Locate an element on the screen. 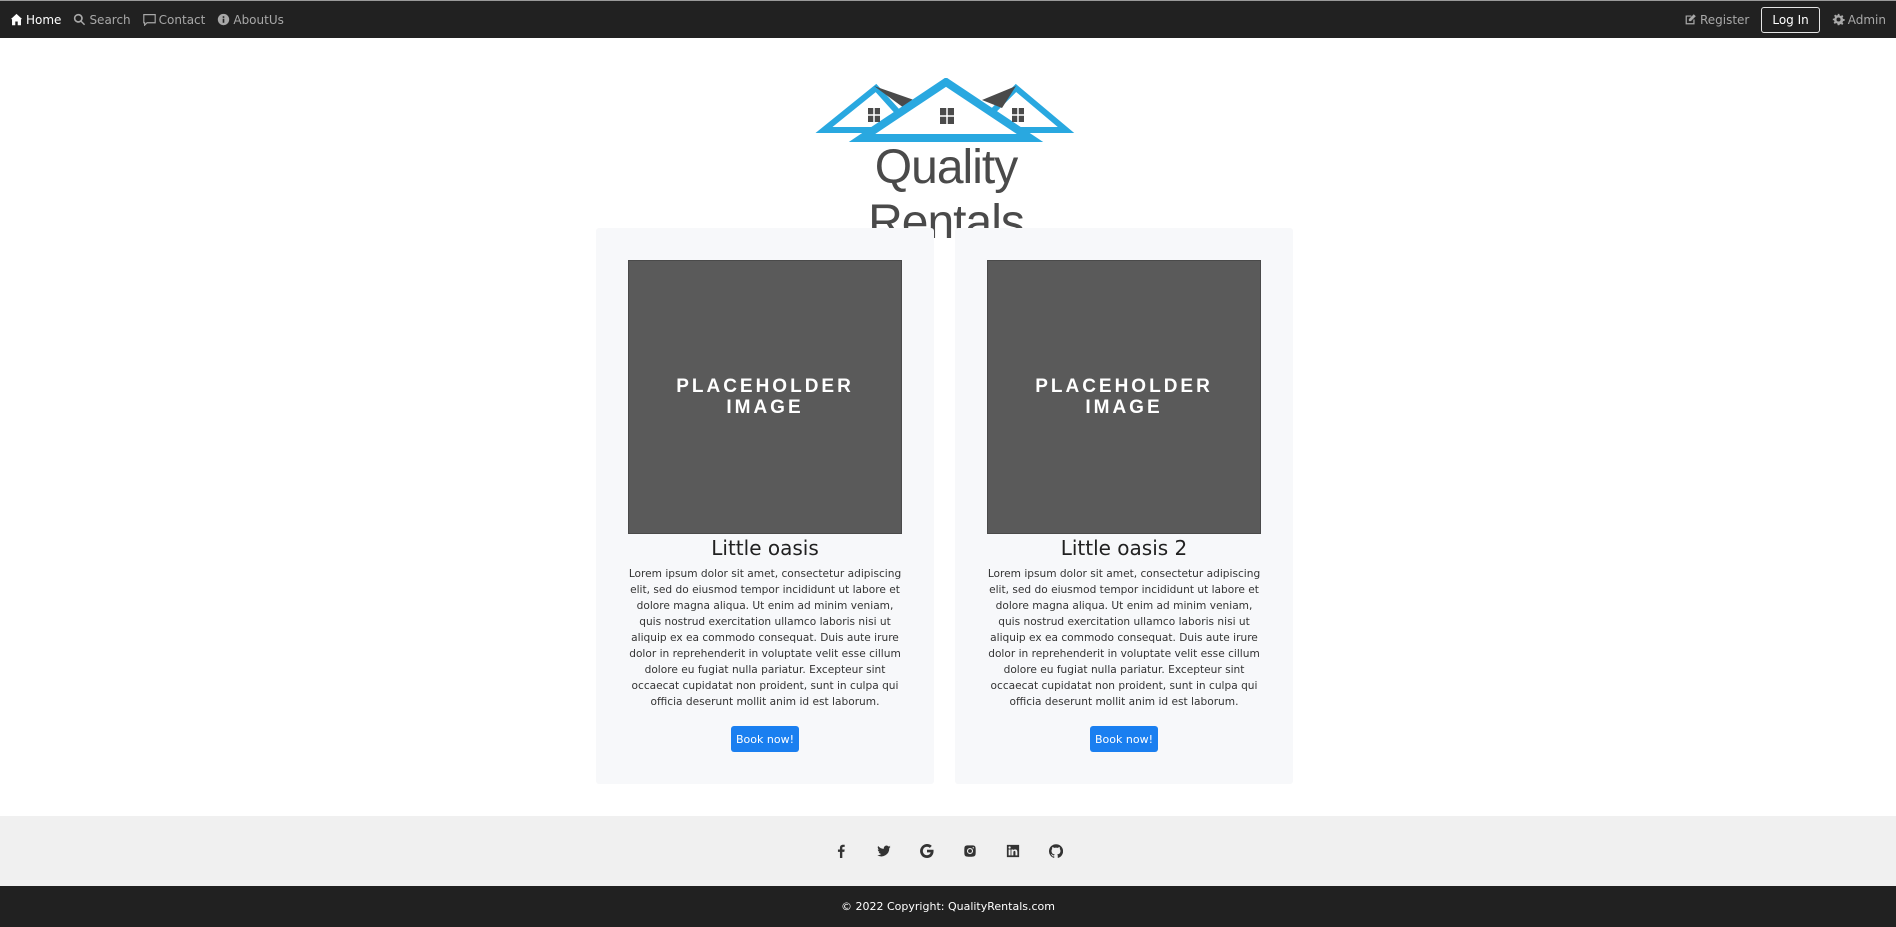 Image resolution: width=1896 pixels, height=927 pixels. home-icon is located at coordinates (16, 19).